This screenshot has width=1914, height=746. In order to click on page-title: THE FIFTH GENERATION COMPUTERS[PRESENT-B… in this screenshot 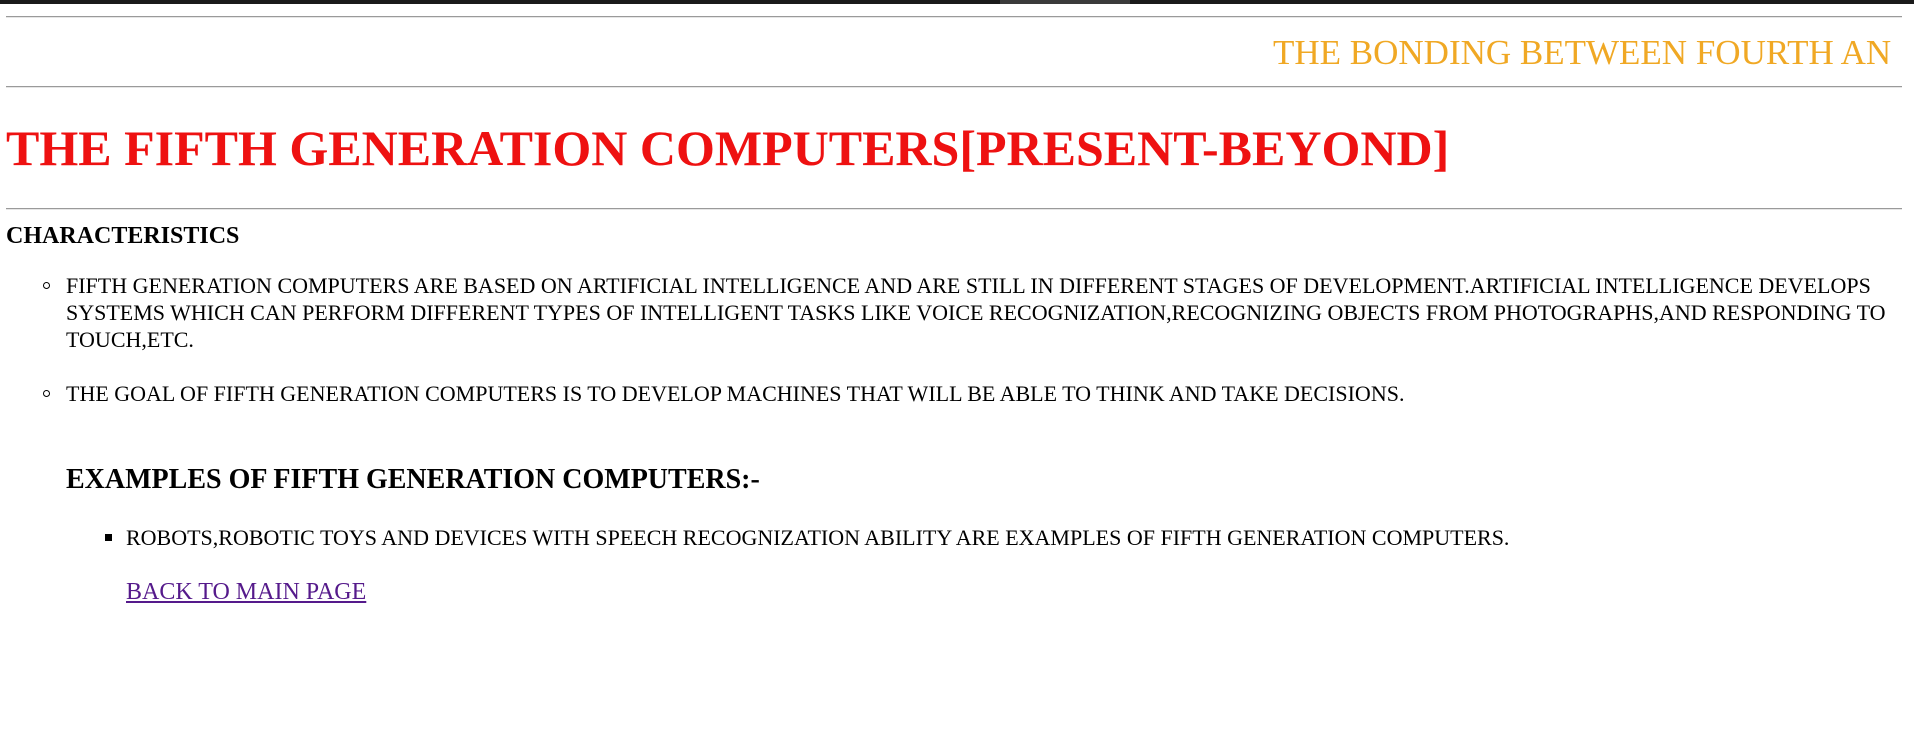, I will do `click(728, 148)`.